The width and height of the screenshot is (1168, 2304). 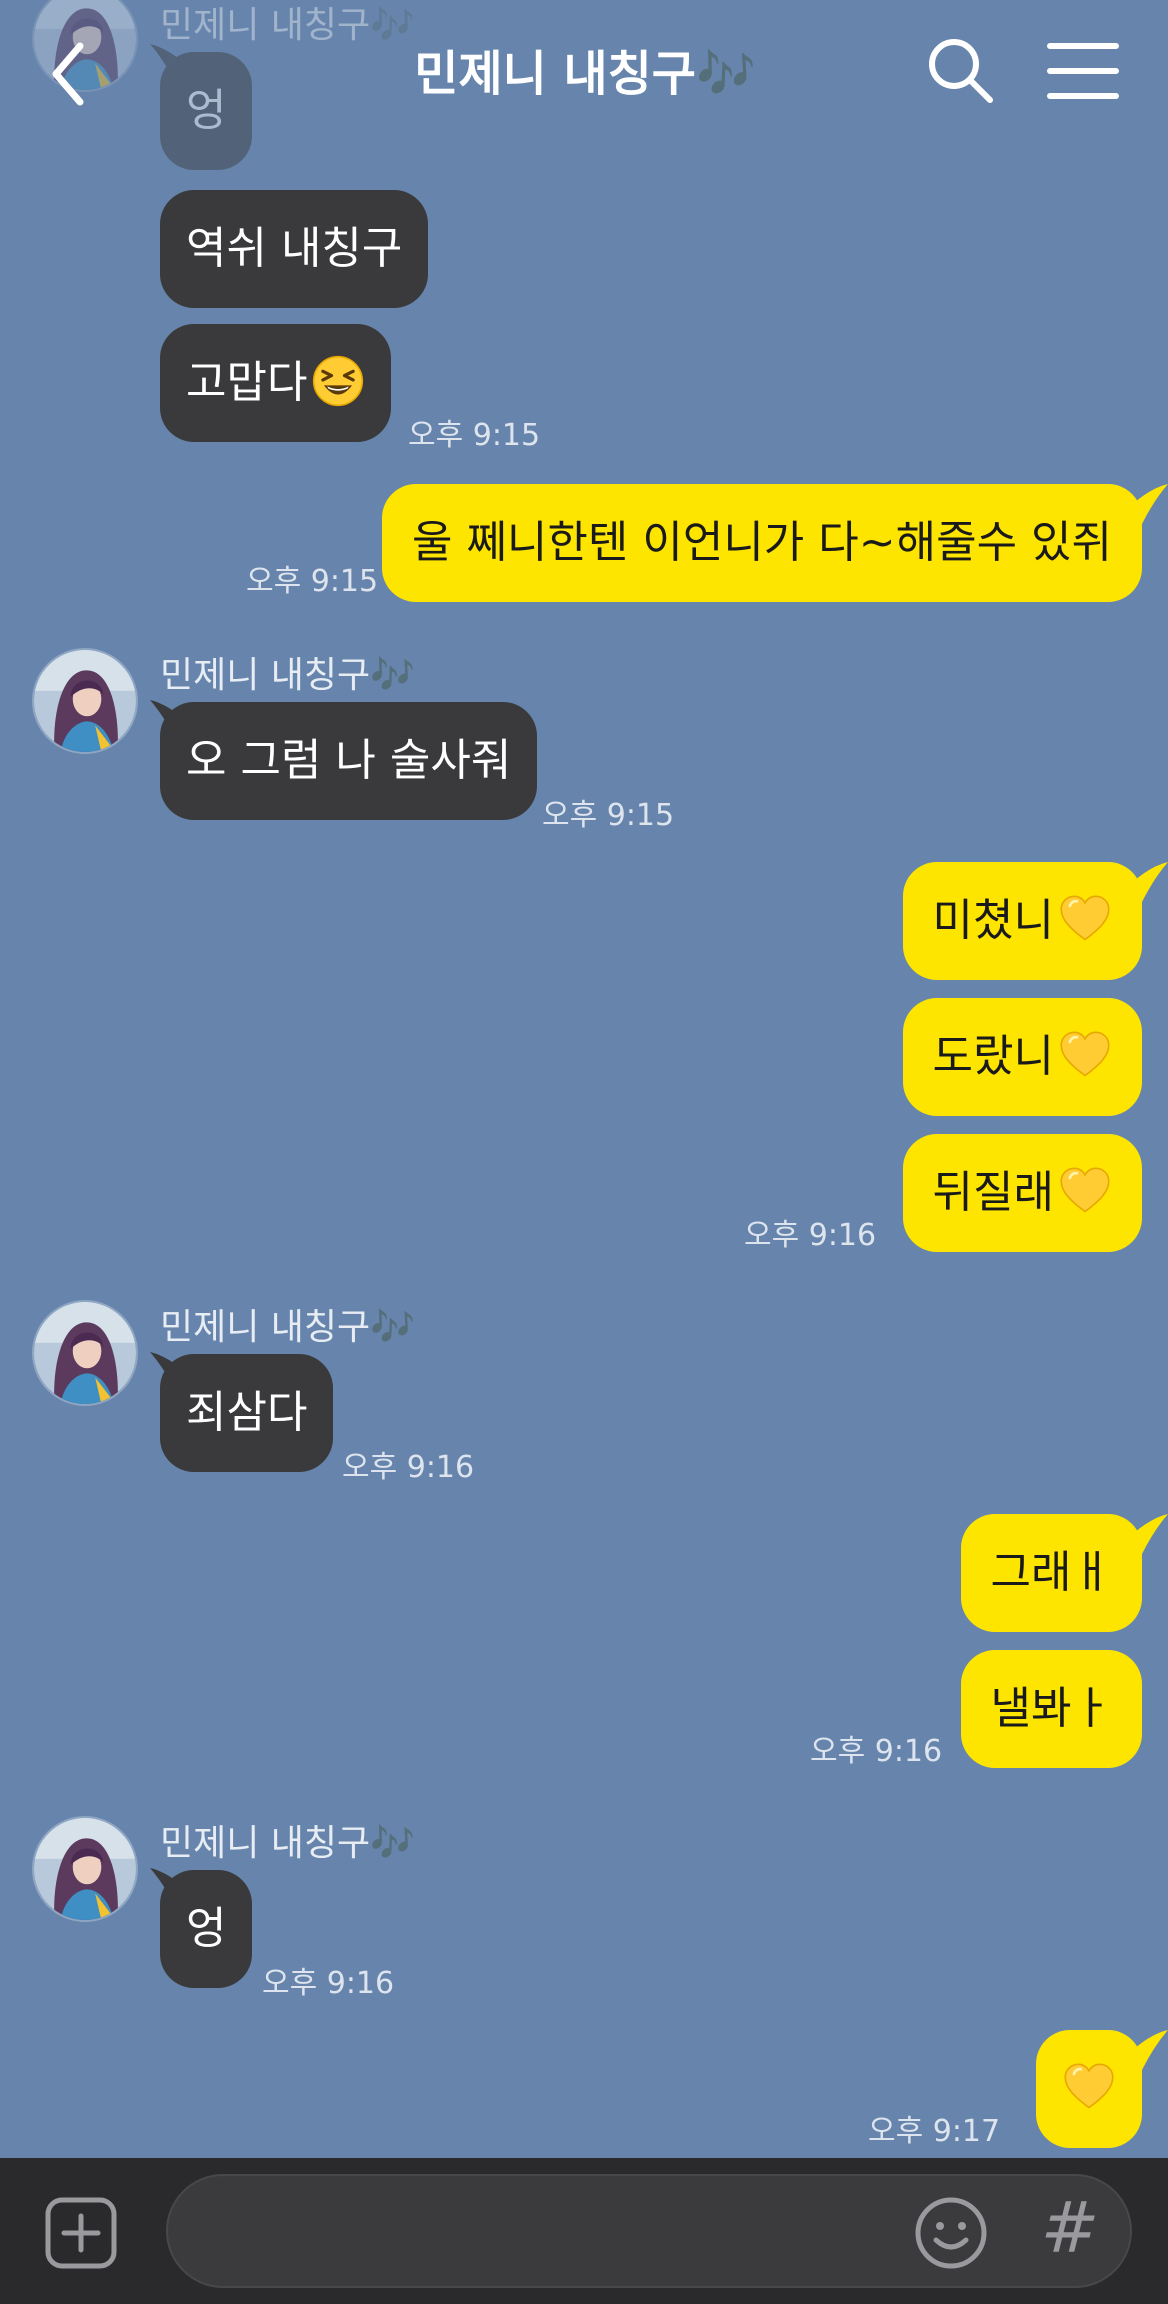 I want to click on hashtag-search-button: #, so click(x=1070, y=2228).